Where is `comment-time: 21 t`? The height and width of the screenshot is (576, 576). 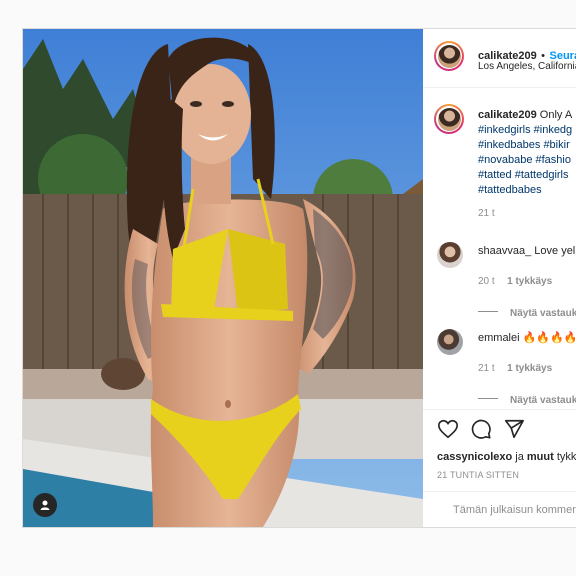
comment-time: 21 t is located at coordinates (486, 368).